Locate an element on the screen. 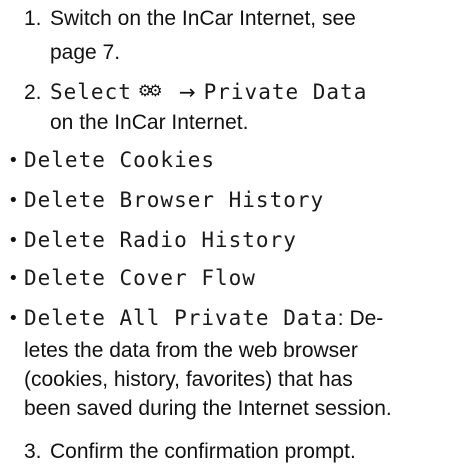  step-1: 1. Switch on the InCar Internet, see is located at coordinates (190, 18).